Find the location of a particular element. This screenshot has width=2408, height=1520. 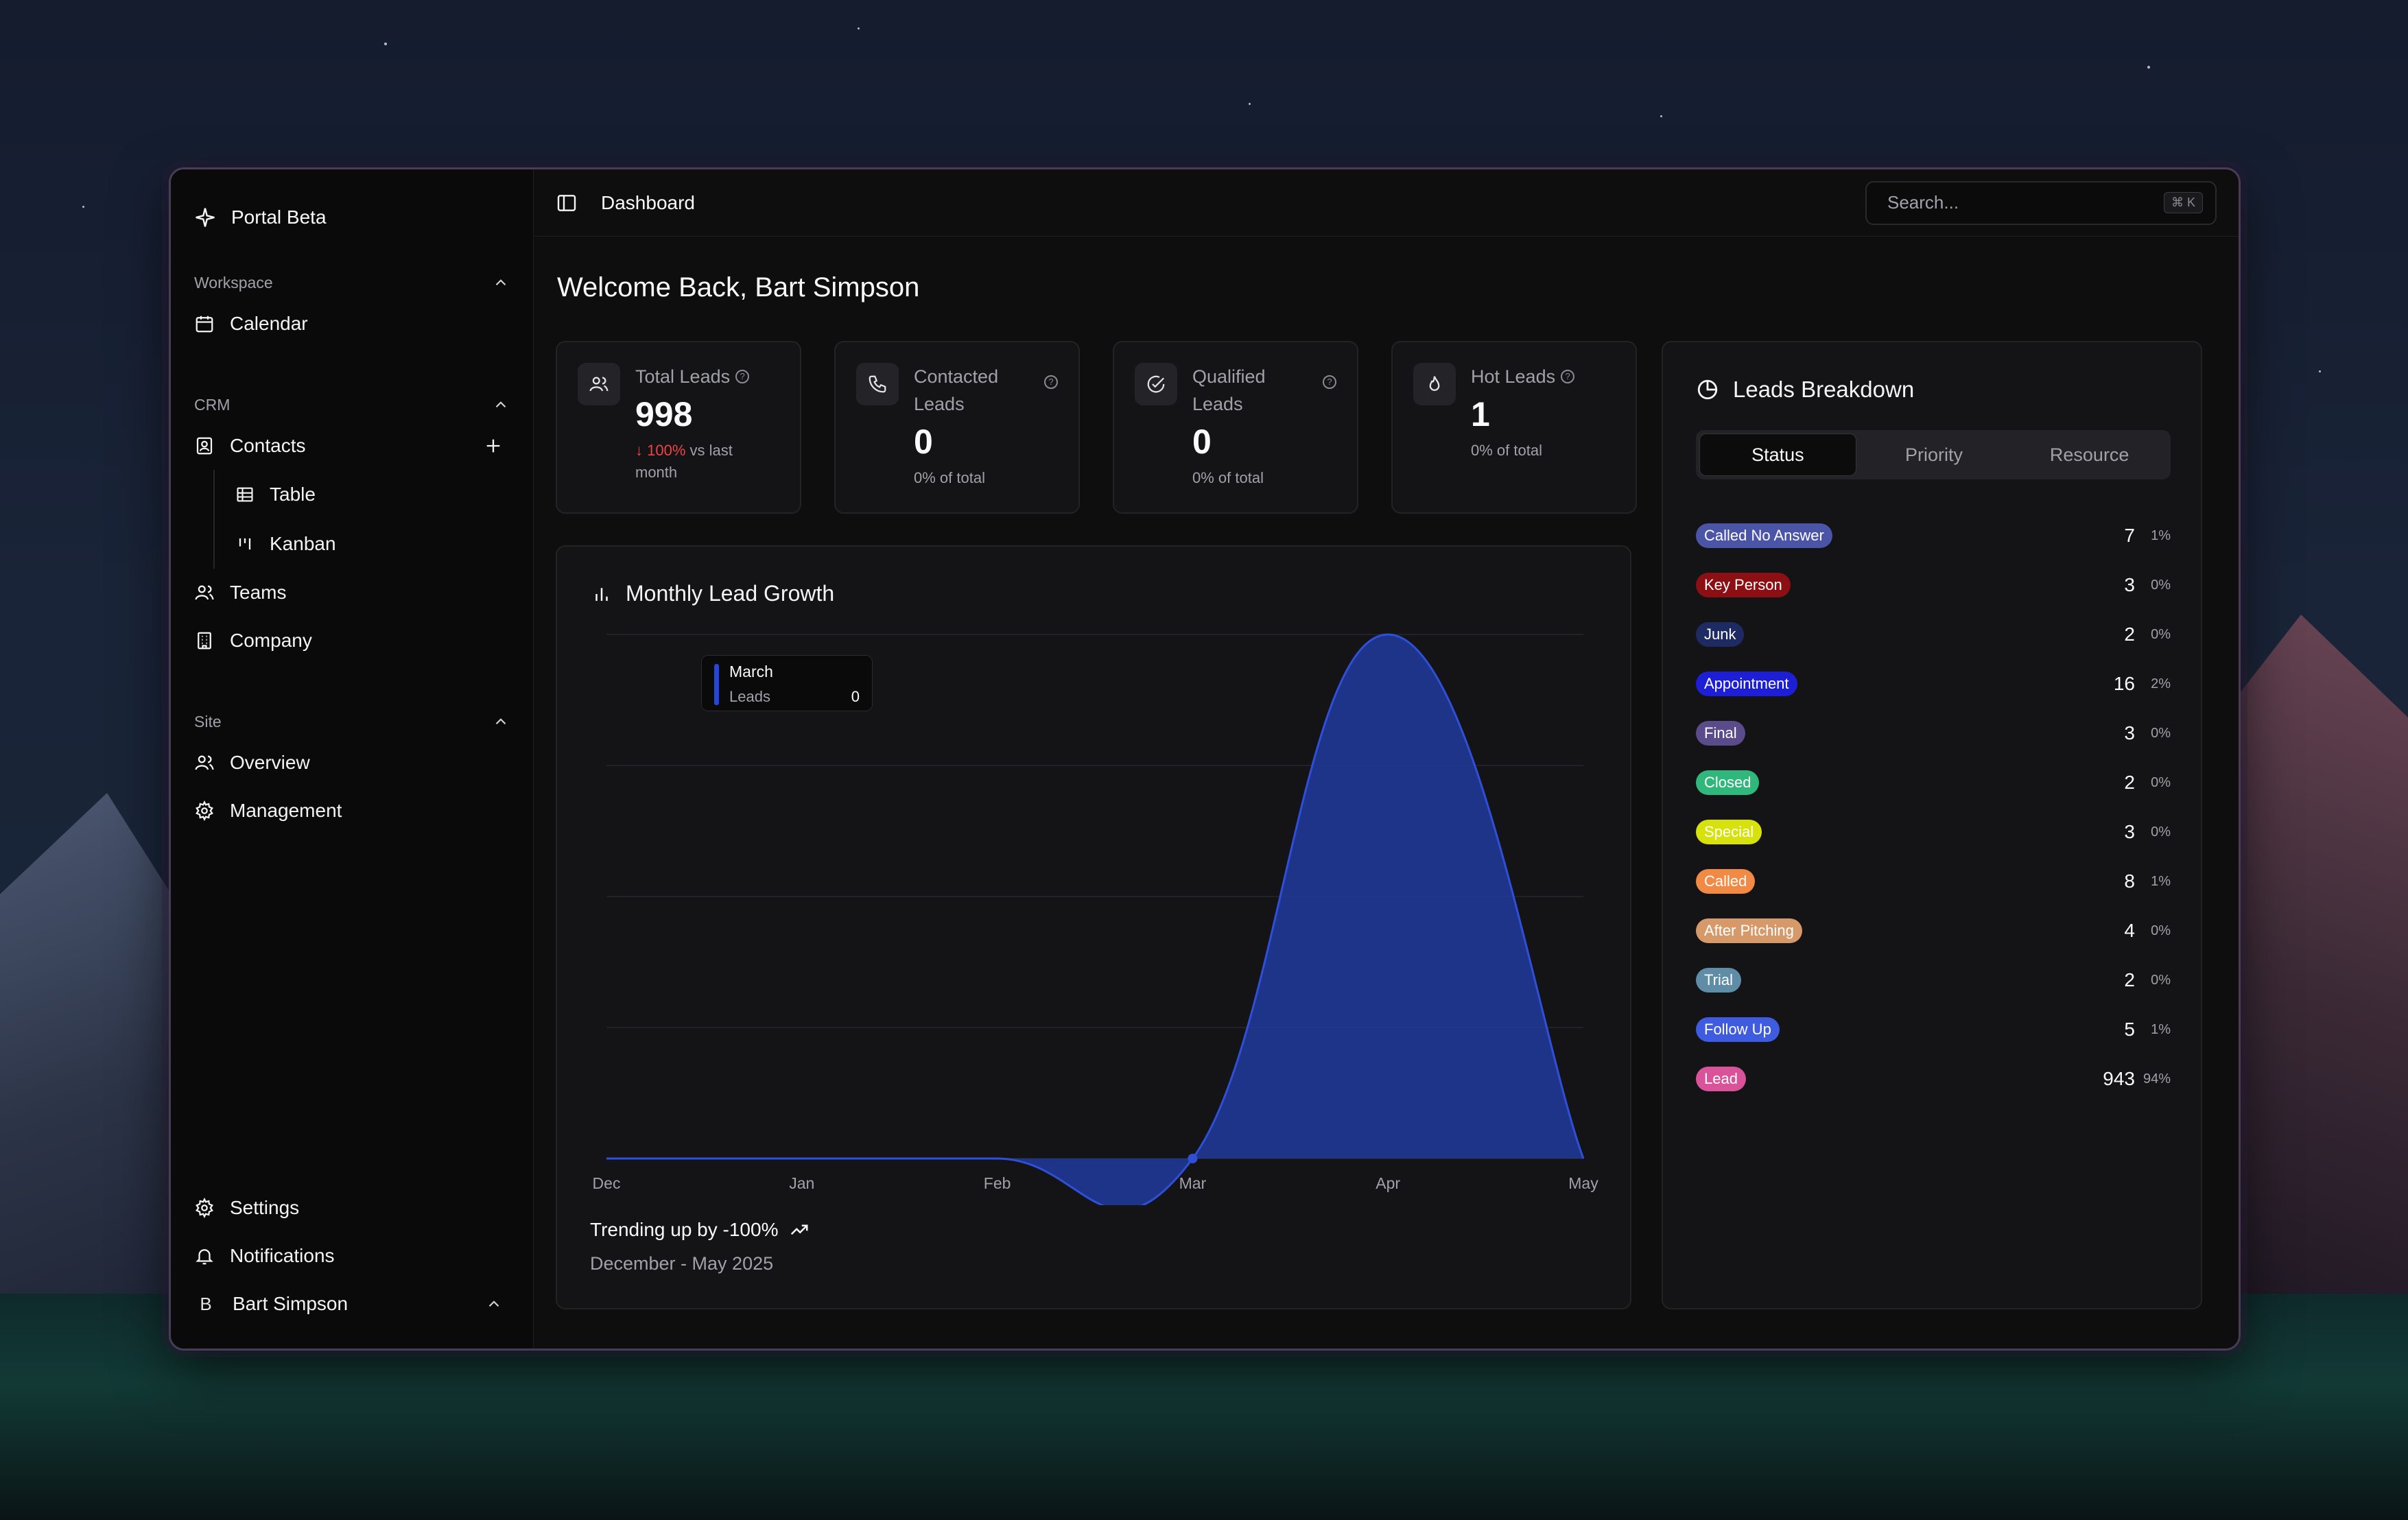

status-badge: Trial is located at coordinates (1719, 980).